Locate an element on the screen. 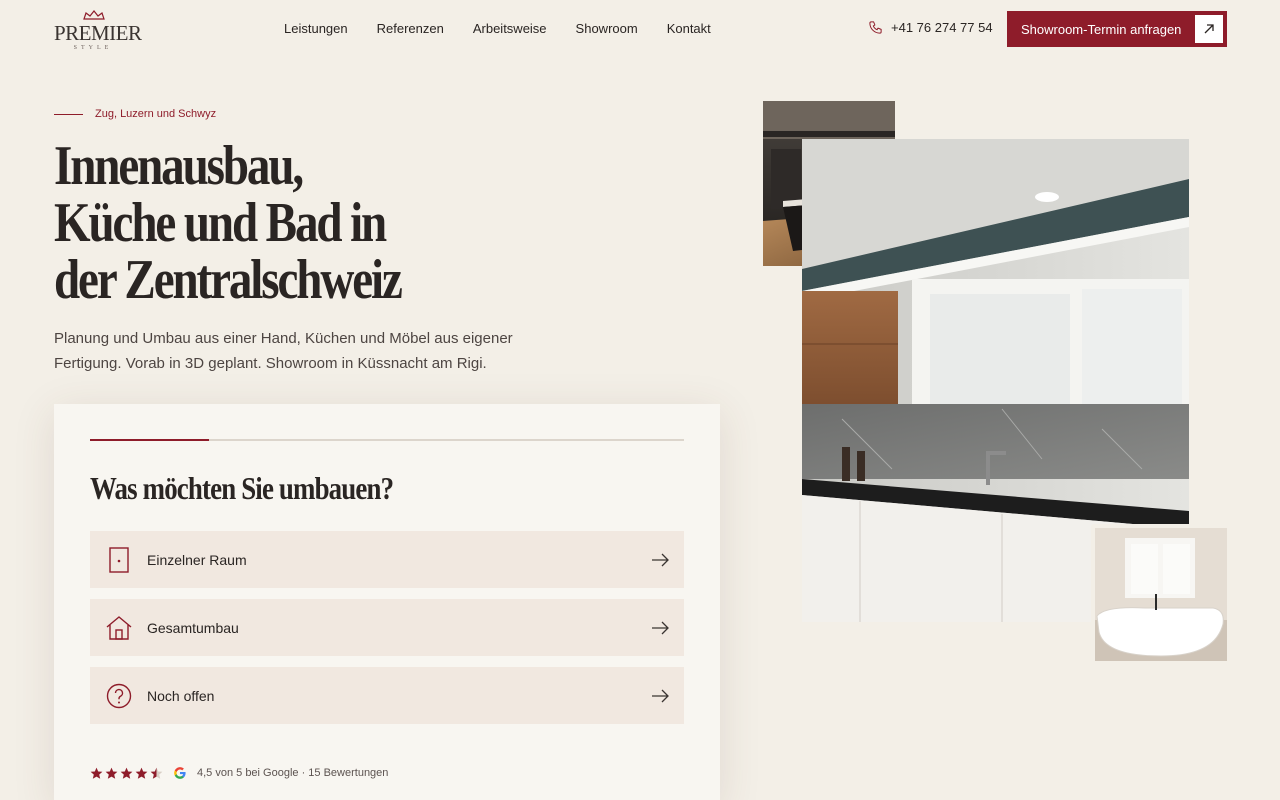  rating-stars is located at coordinates (126, 773).